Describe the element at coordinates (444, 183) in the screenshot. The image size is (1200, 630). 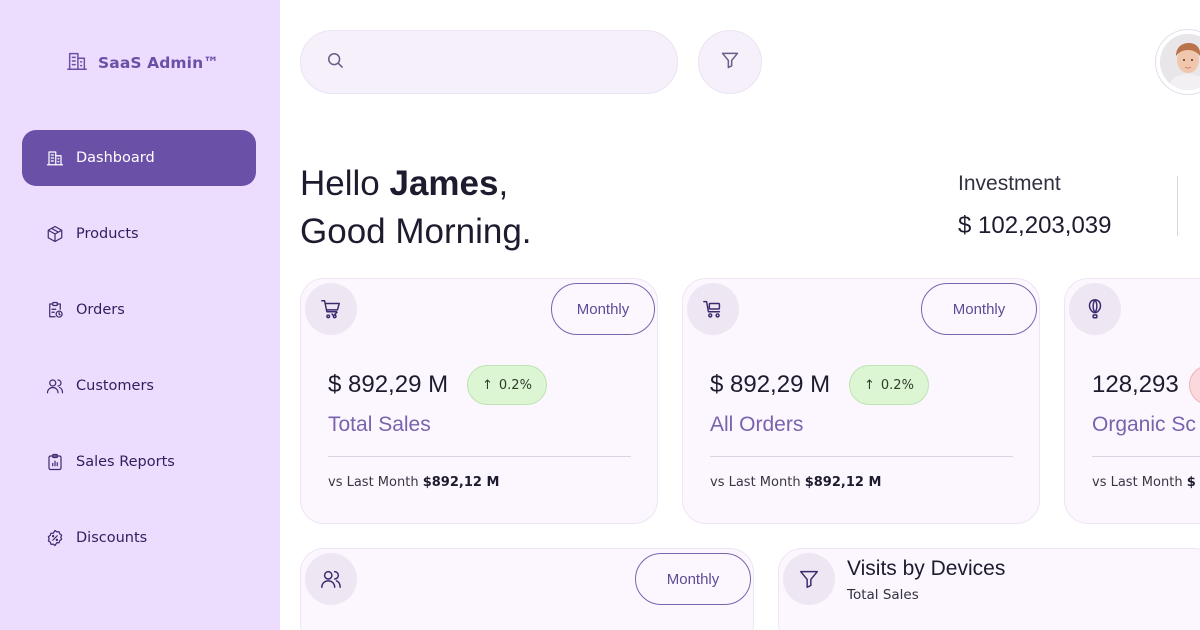
I see `user-name: James` at that location.